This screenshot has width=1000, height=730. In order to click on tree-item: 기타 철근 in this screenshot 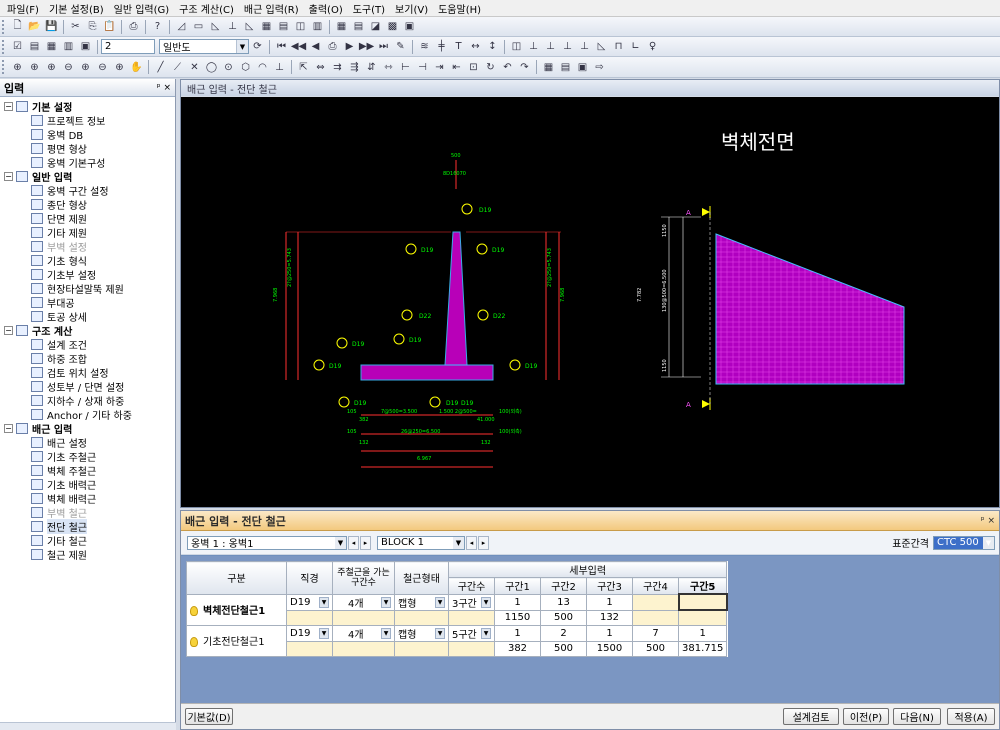, I will do `click(87, 540)`.